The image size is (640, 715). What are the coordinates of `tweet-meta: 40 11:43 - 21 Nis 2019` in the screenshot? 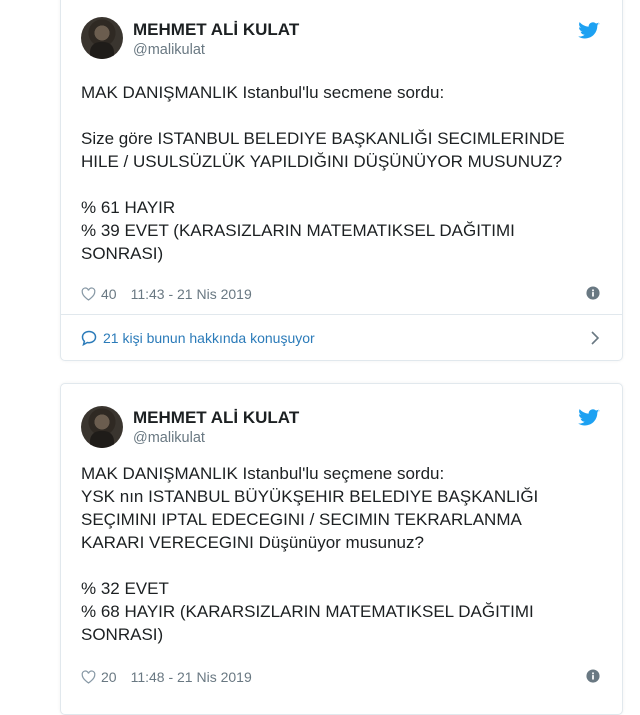 It's located at (340, 294).